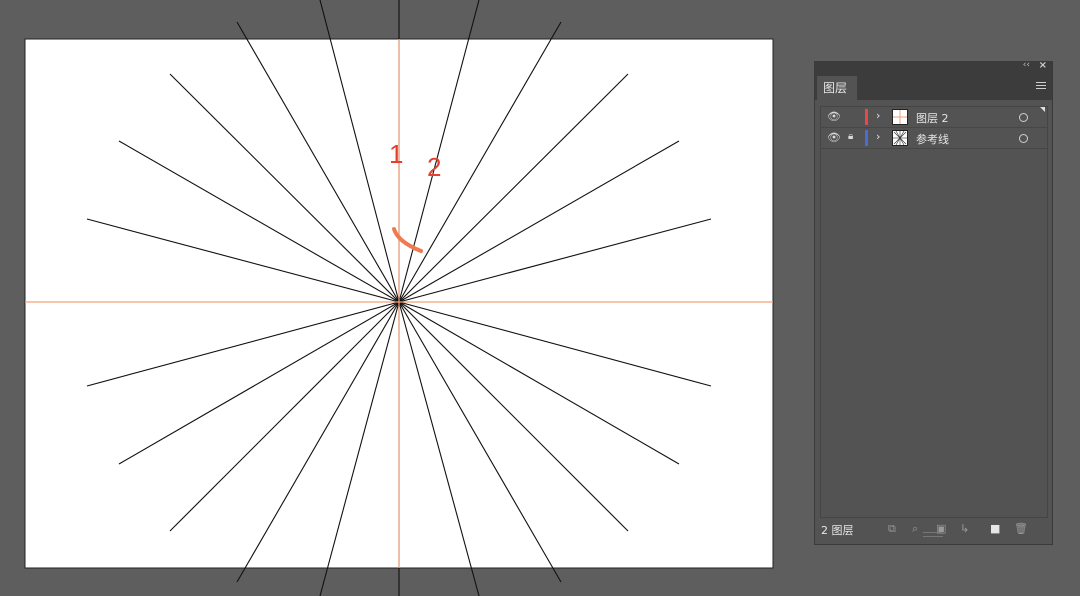 The image size is (1080, 596). I want to click on layer-name: 参考线, so click(932, 139).